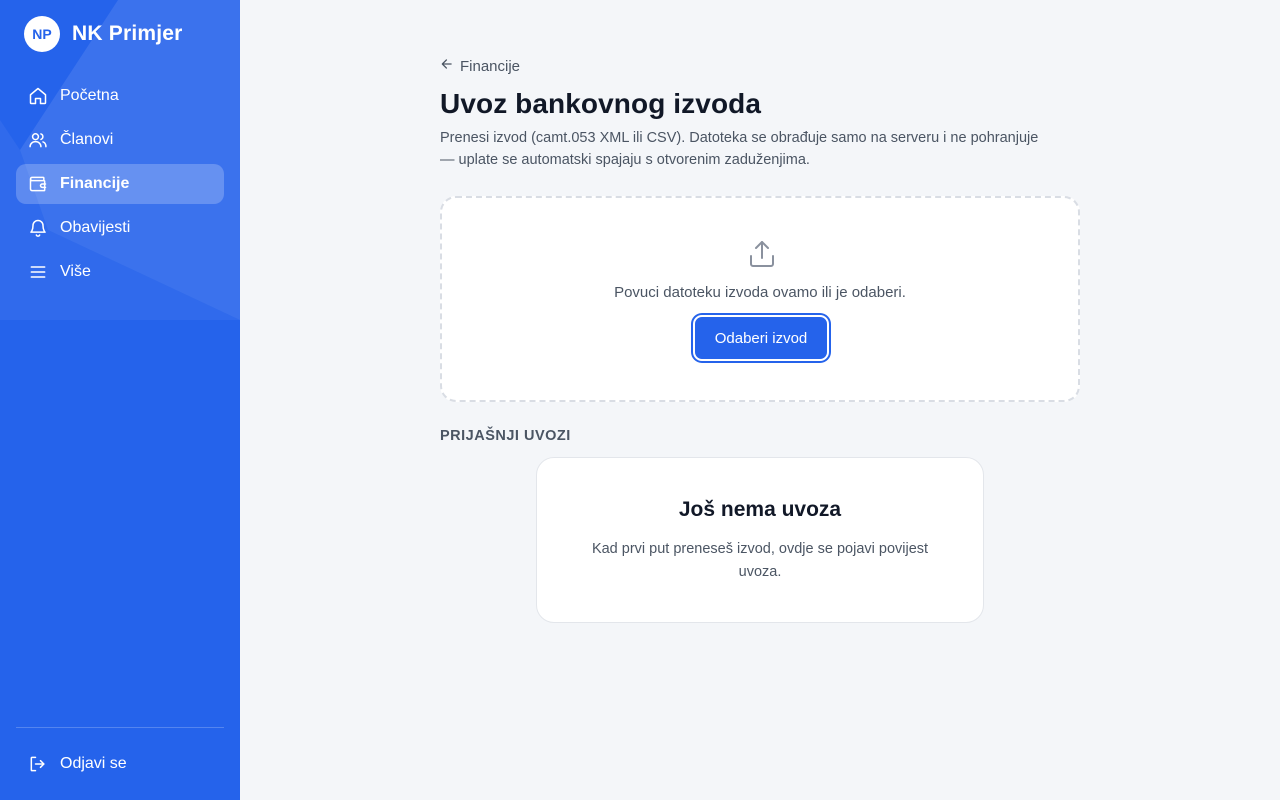  What do you see at coordinates (87, 139) in the screenshot?
I see `sidebar-item-label: Članovi` at bounding box center [87, 139].